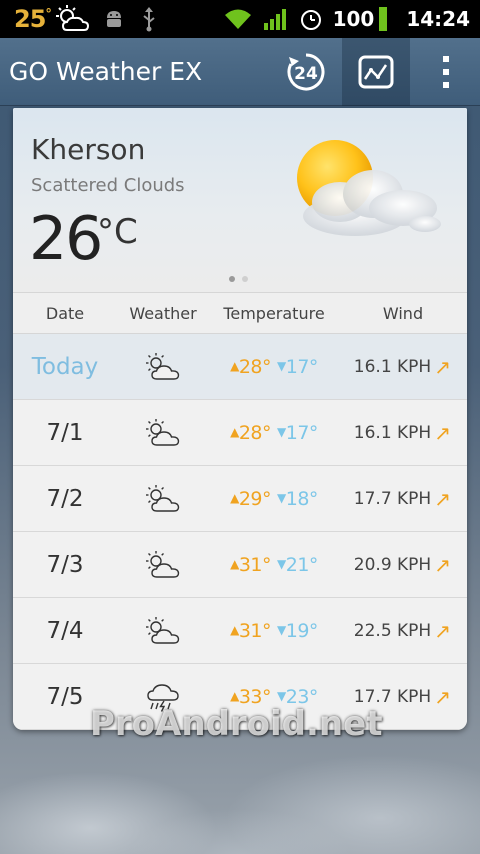 The image size is (480, 854). Describe the element at coordinates (236, 724) in the screenshot. I see `watermark: ProAndroid.net` at that location.